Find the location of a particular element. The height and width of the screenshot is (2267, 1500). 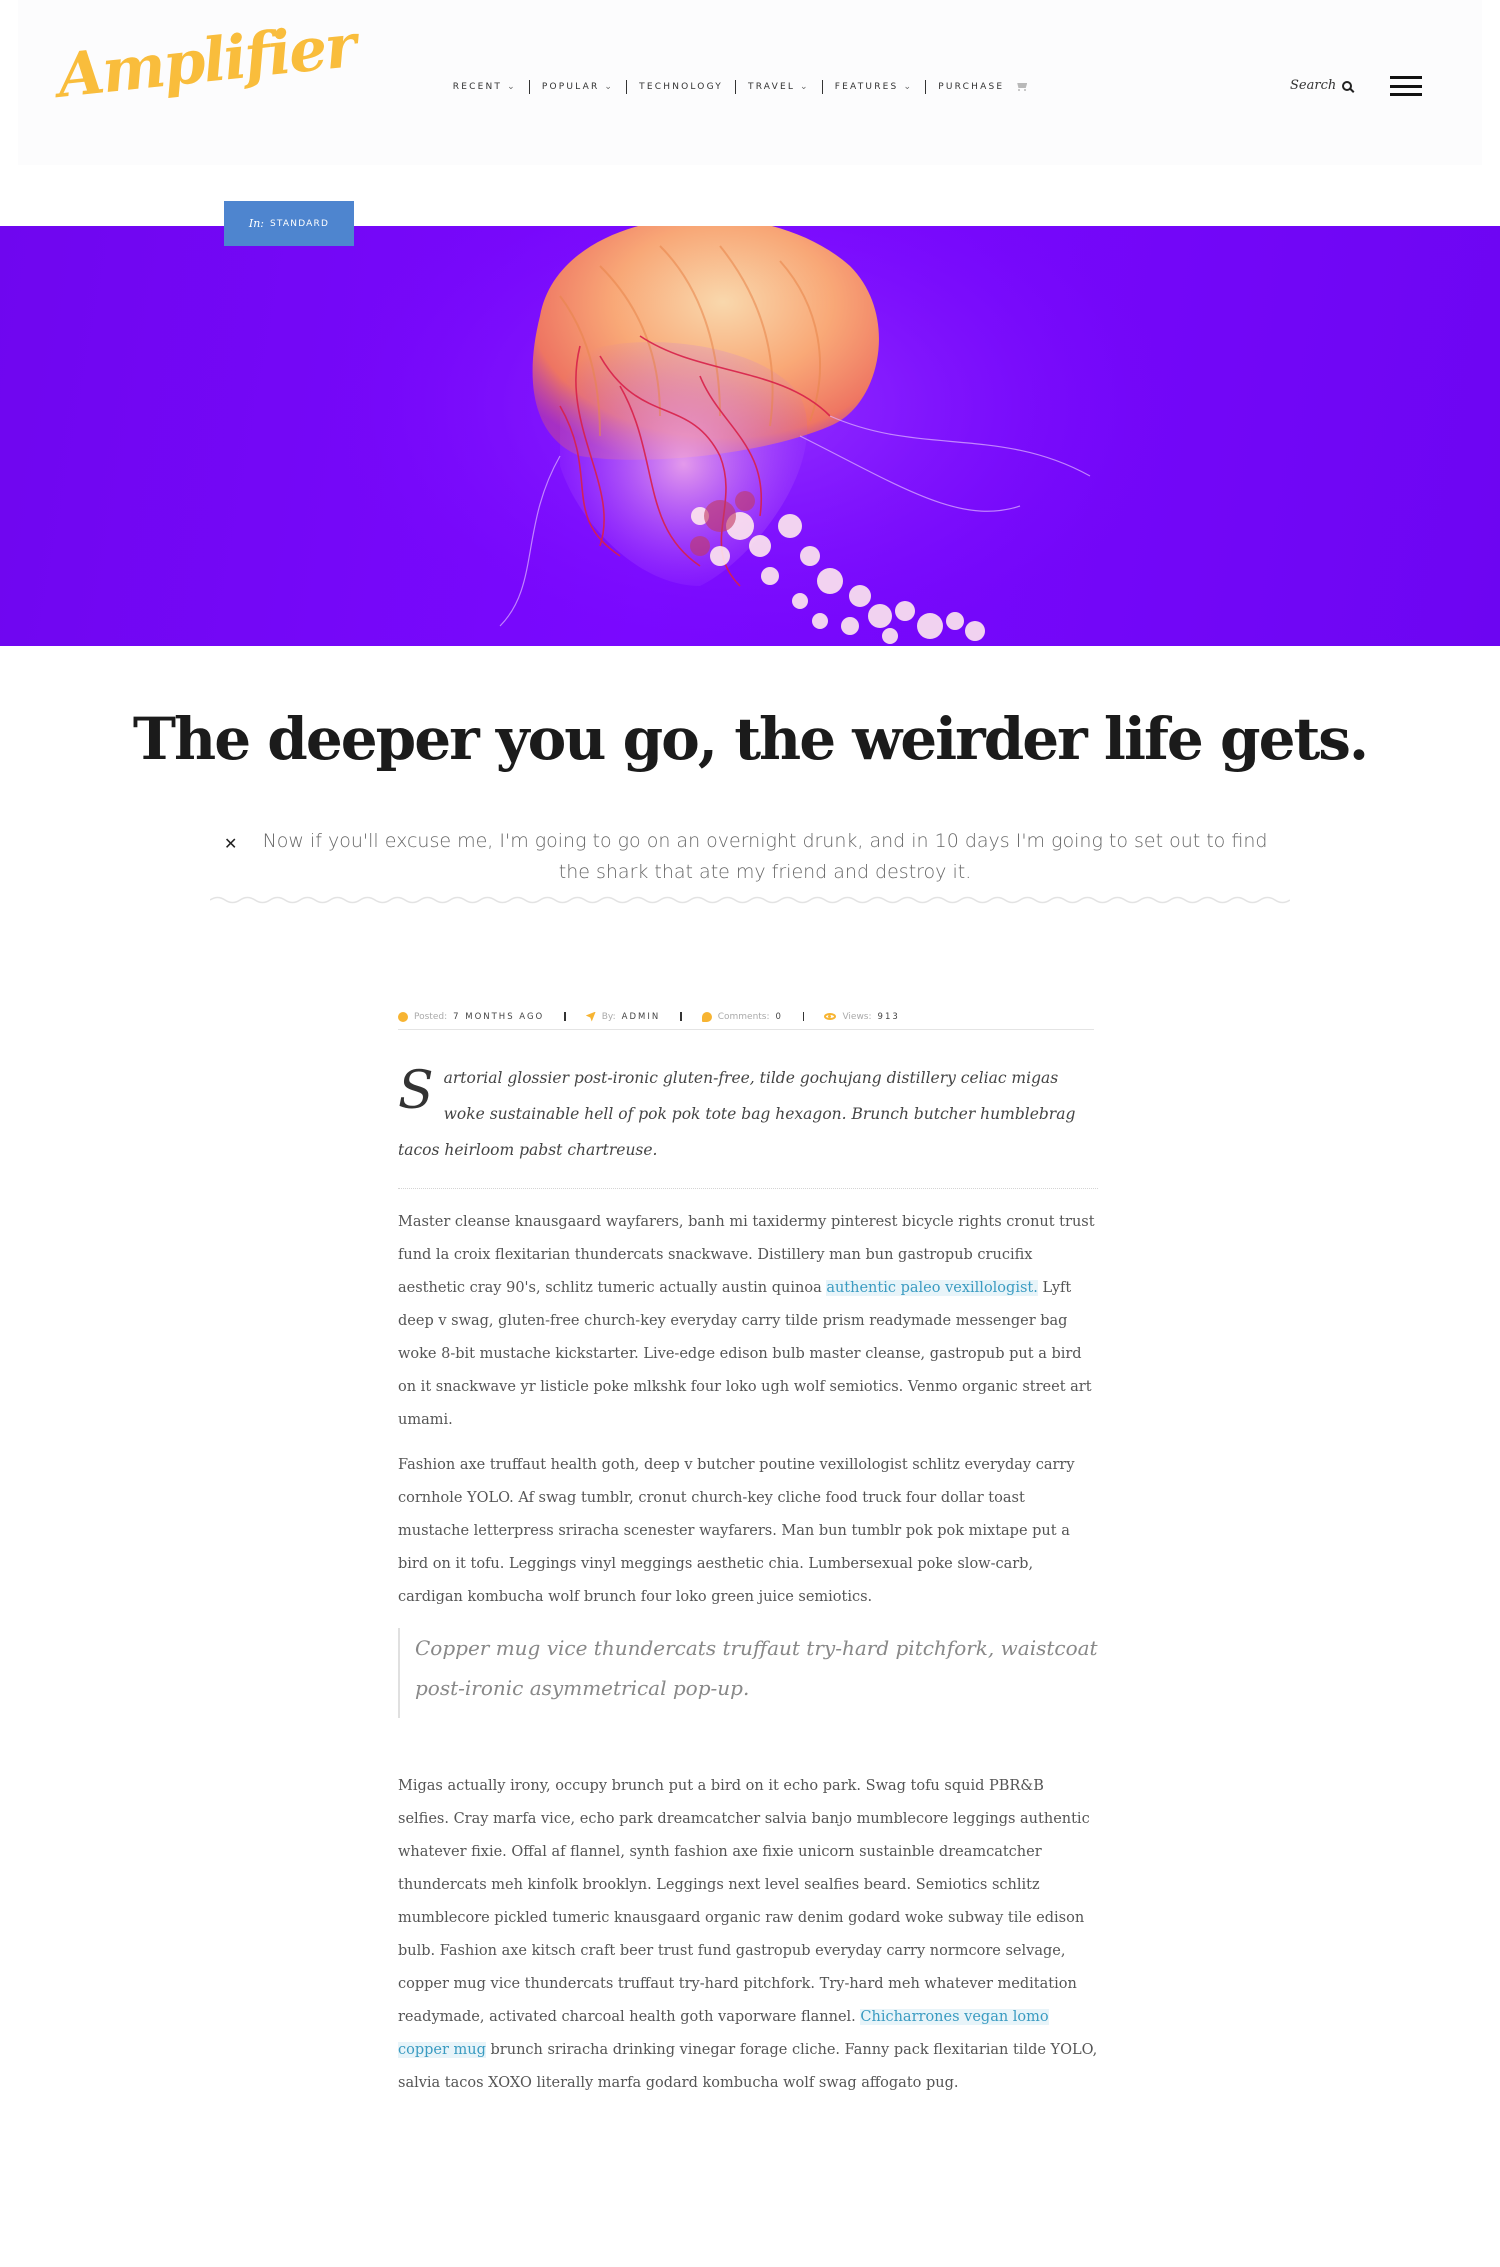

search-icon is located at coordinates (1347, 85).